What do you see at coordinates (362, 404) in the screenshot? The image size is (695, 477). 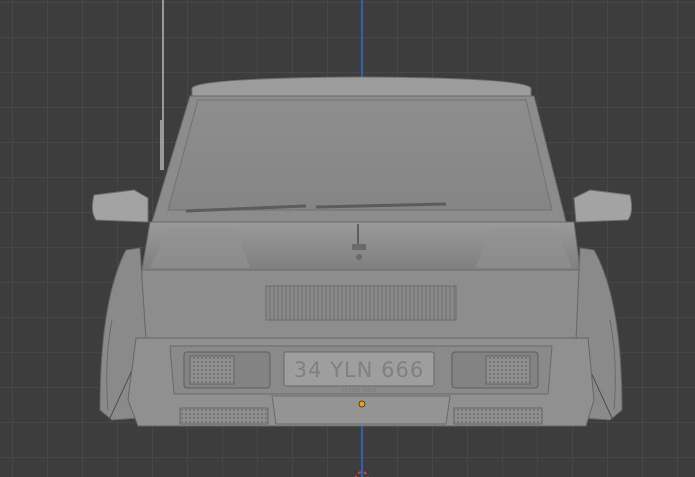 I see `object-origin` at bounding box center [362, 404].